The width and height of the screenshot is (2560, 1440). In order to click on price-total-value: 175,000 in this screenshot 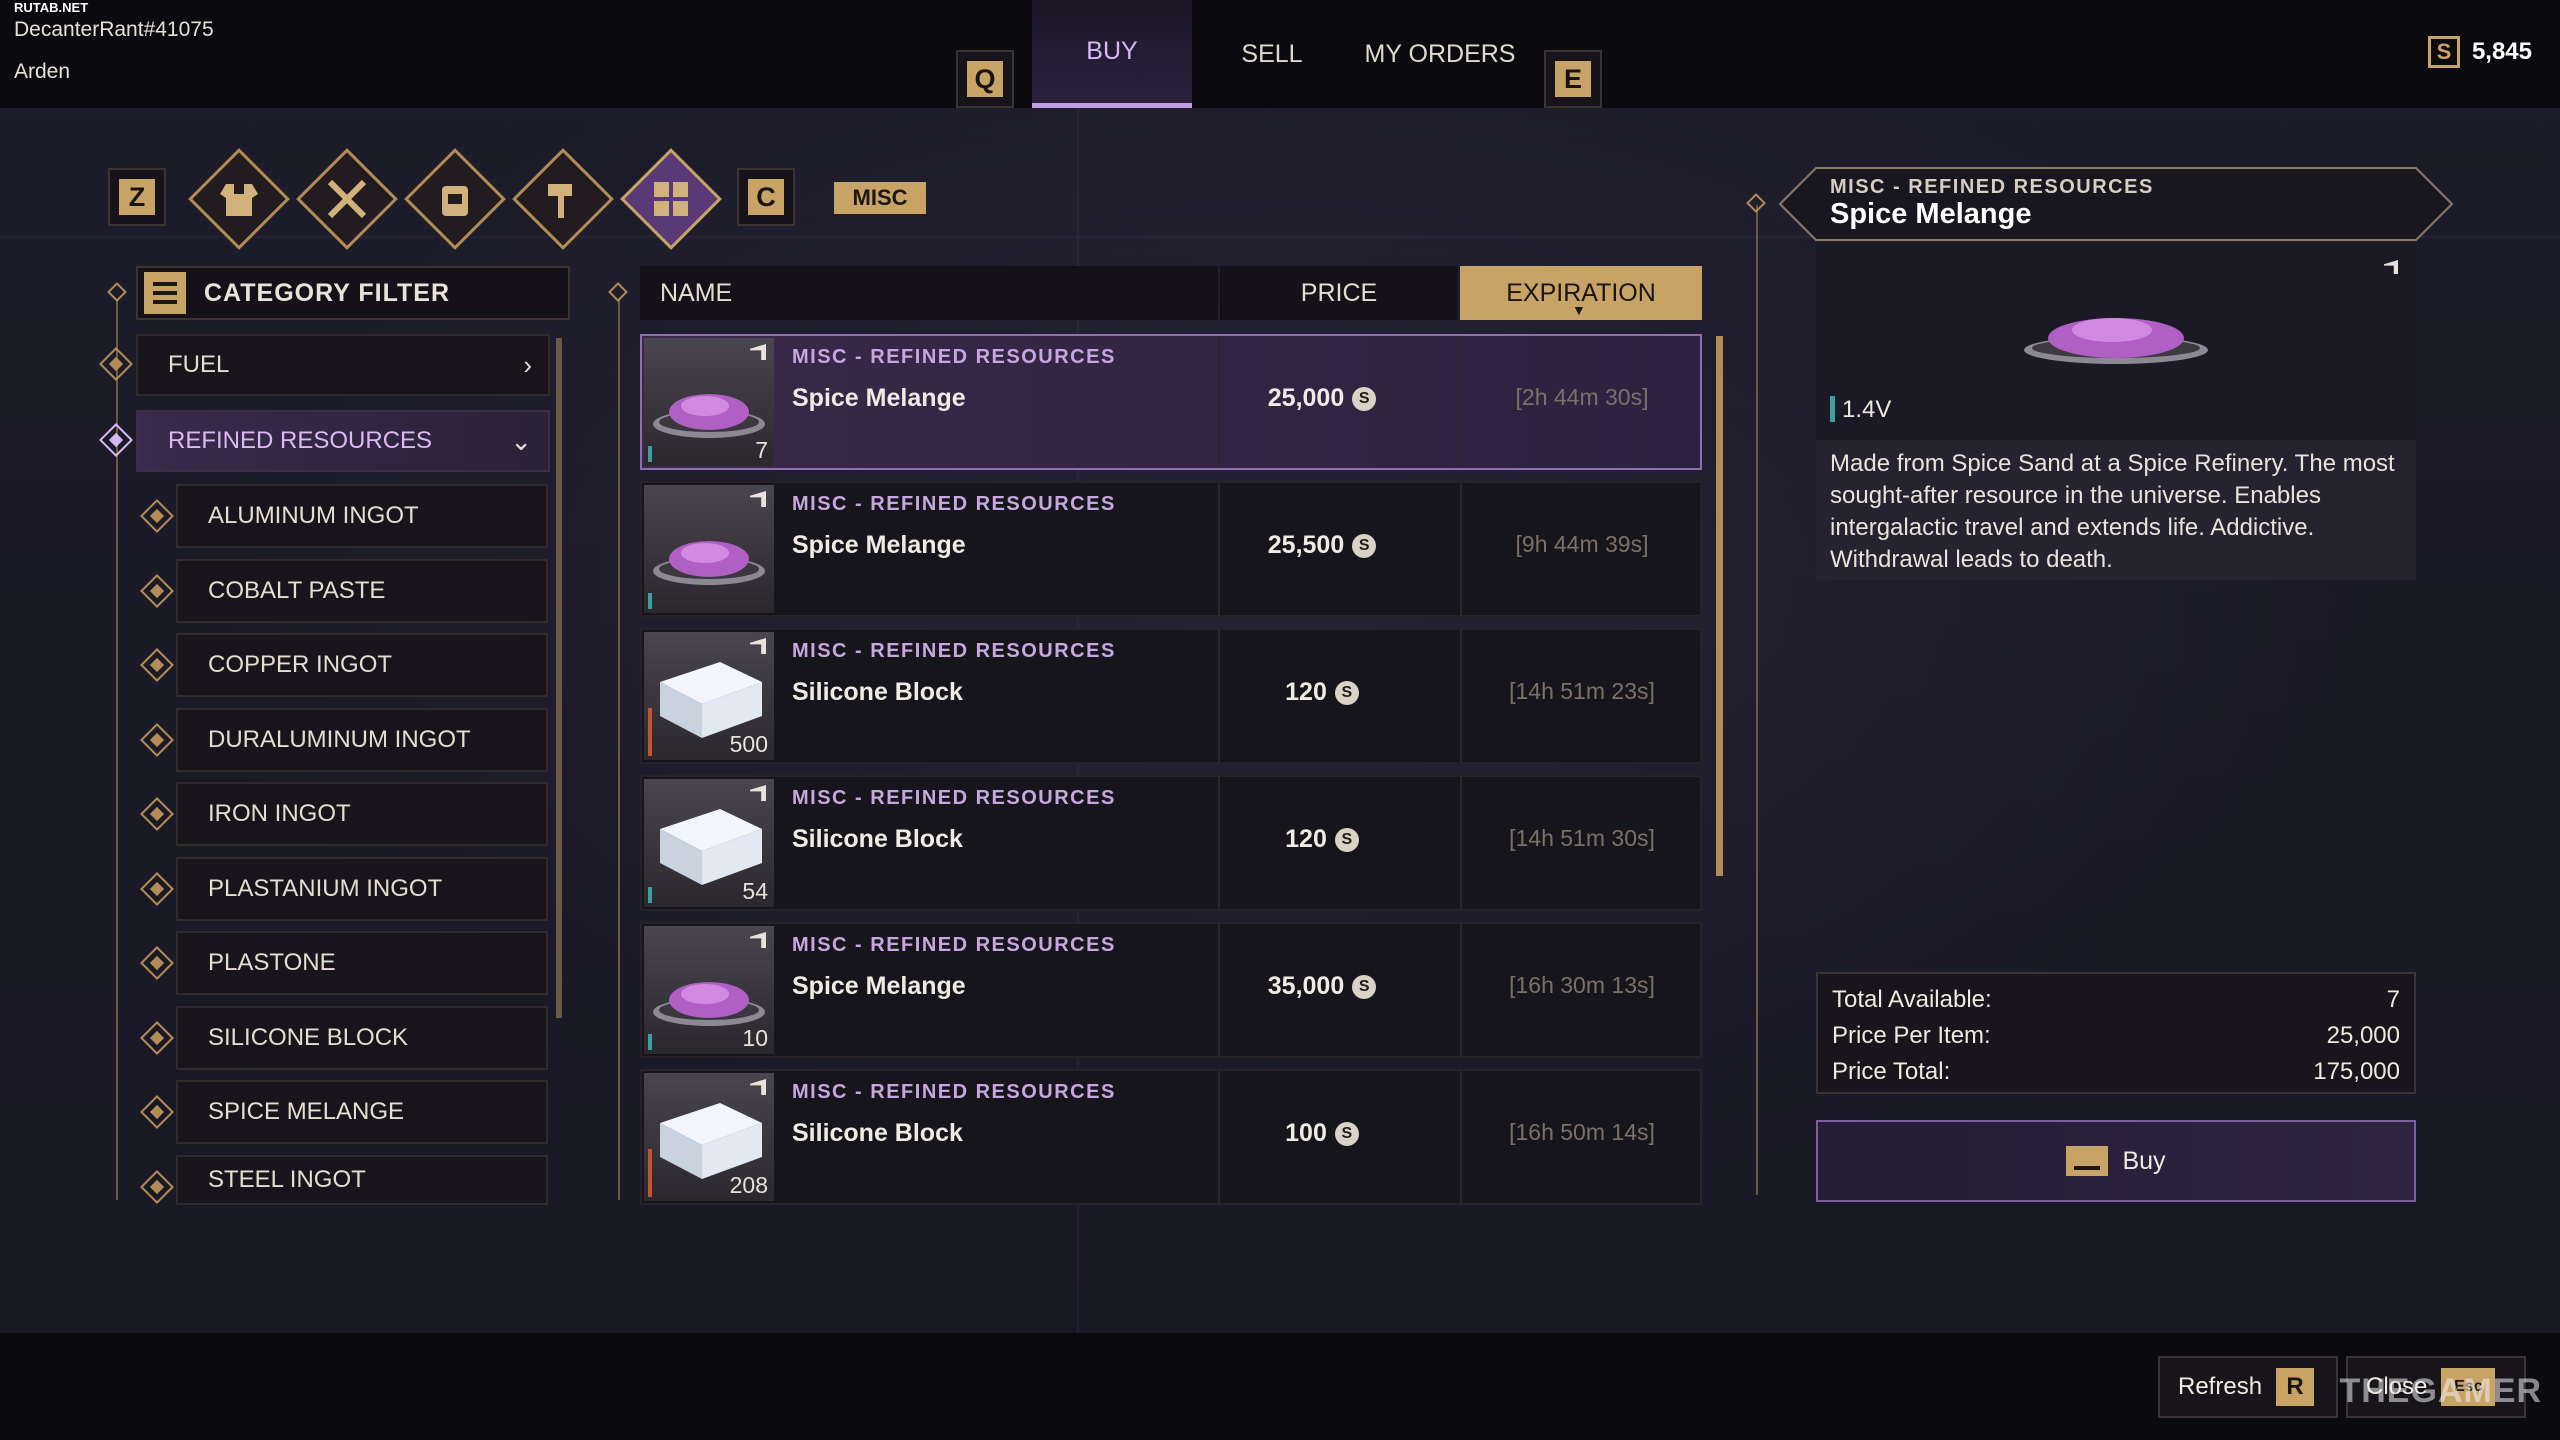, I will do `click(2356, 1071)`.